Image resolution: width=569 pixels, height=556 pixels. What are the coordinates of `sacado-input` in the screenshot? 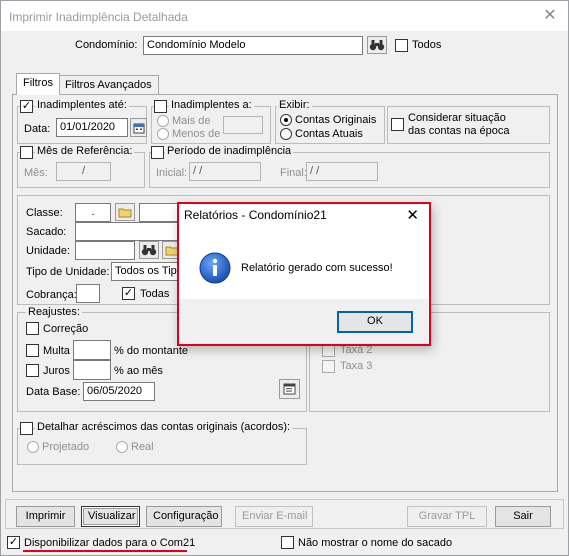 It's located at (129, 231).